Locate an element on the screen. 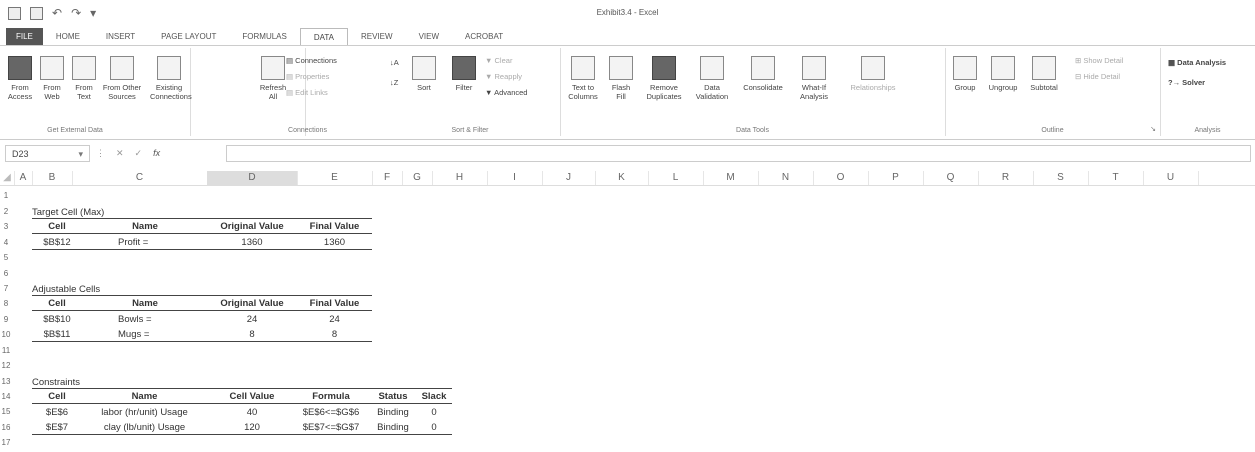 Image resolution: width=1255 pixels, height=452 pixels. group-label: Outline is located at coordinates (1052, 130).